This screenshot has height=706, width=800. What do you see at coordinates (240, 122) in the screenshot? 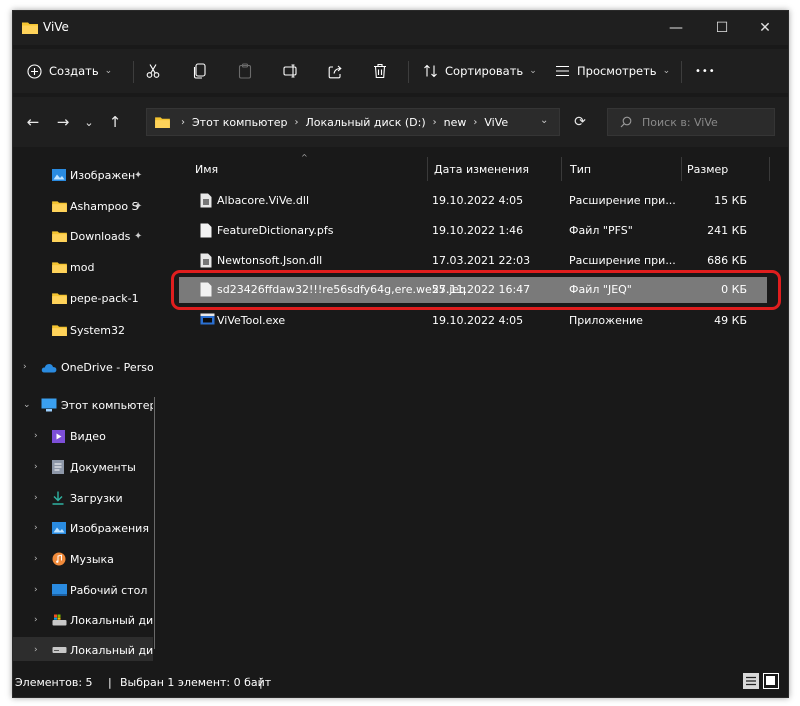
I see `breadcrumb-this-pc: Этот компьютер` at bounding box center [240, 122].